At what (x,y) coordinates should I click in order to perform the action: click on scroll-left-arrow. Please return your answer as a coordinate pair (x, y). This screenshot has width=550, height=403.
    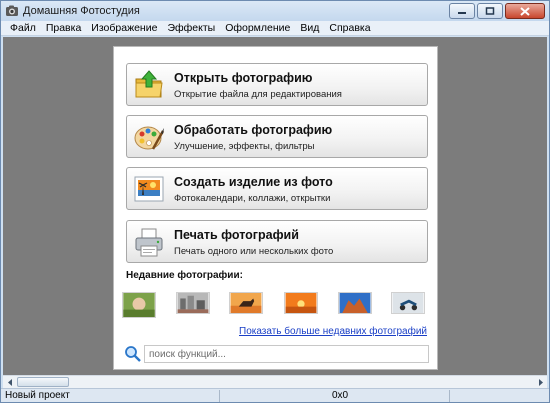
    Looking at the image, I should click on (9, 382).